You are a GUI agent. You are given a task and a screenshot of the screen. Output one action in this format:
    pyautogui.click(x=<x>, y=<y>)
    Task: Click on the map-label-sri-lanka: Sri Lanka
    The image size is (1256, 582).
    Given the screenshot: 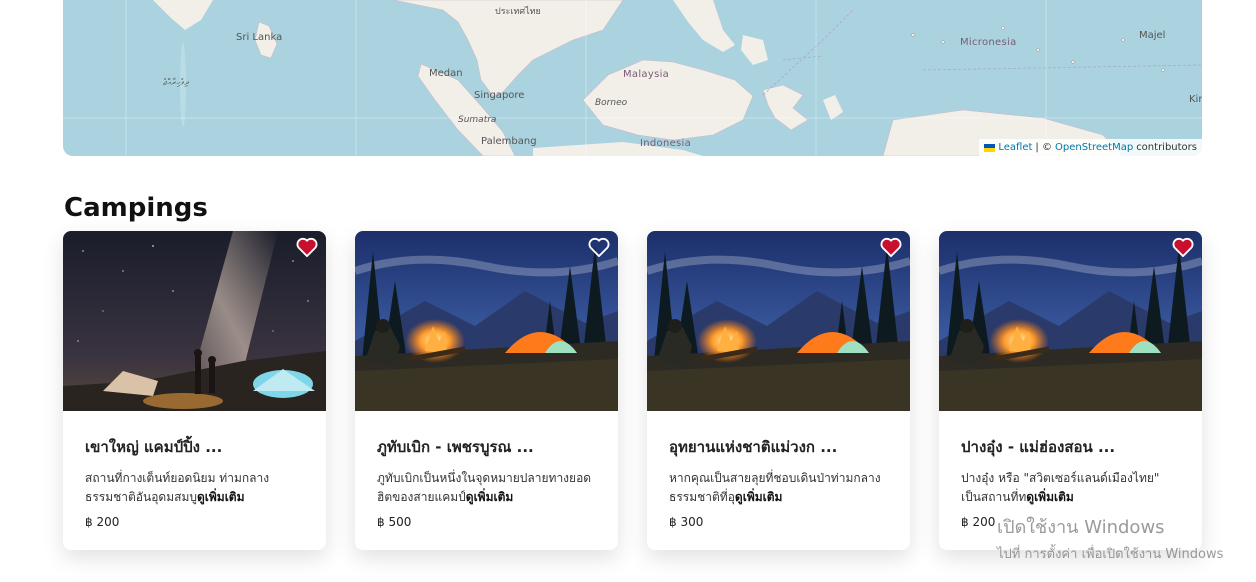 What is the action you would take?
    pyautogui.click(x=259, y=37)
    